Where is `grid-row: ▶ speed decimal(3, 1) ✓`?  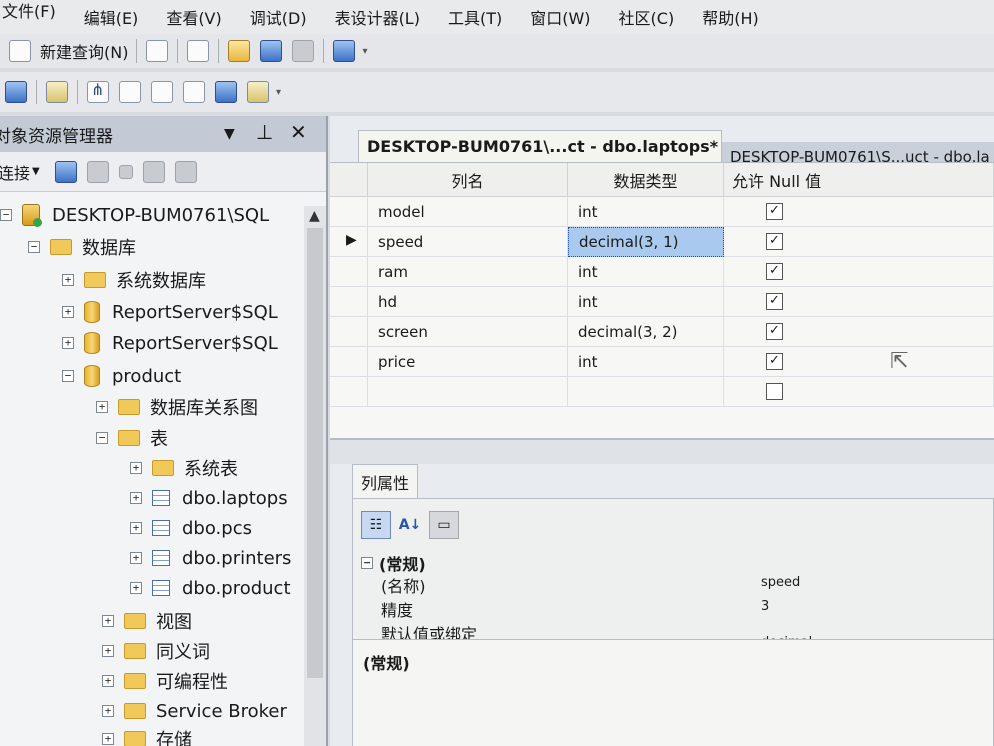 grid-row: ▶ speed decimal(3, 1) ✓ is located at coordinates (662, 242).